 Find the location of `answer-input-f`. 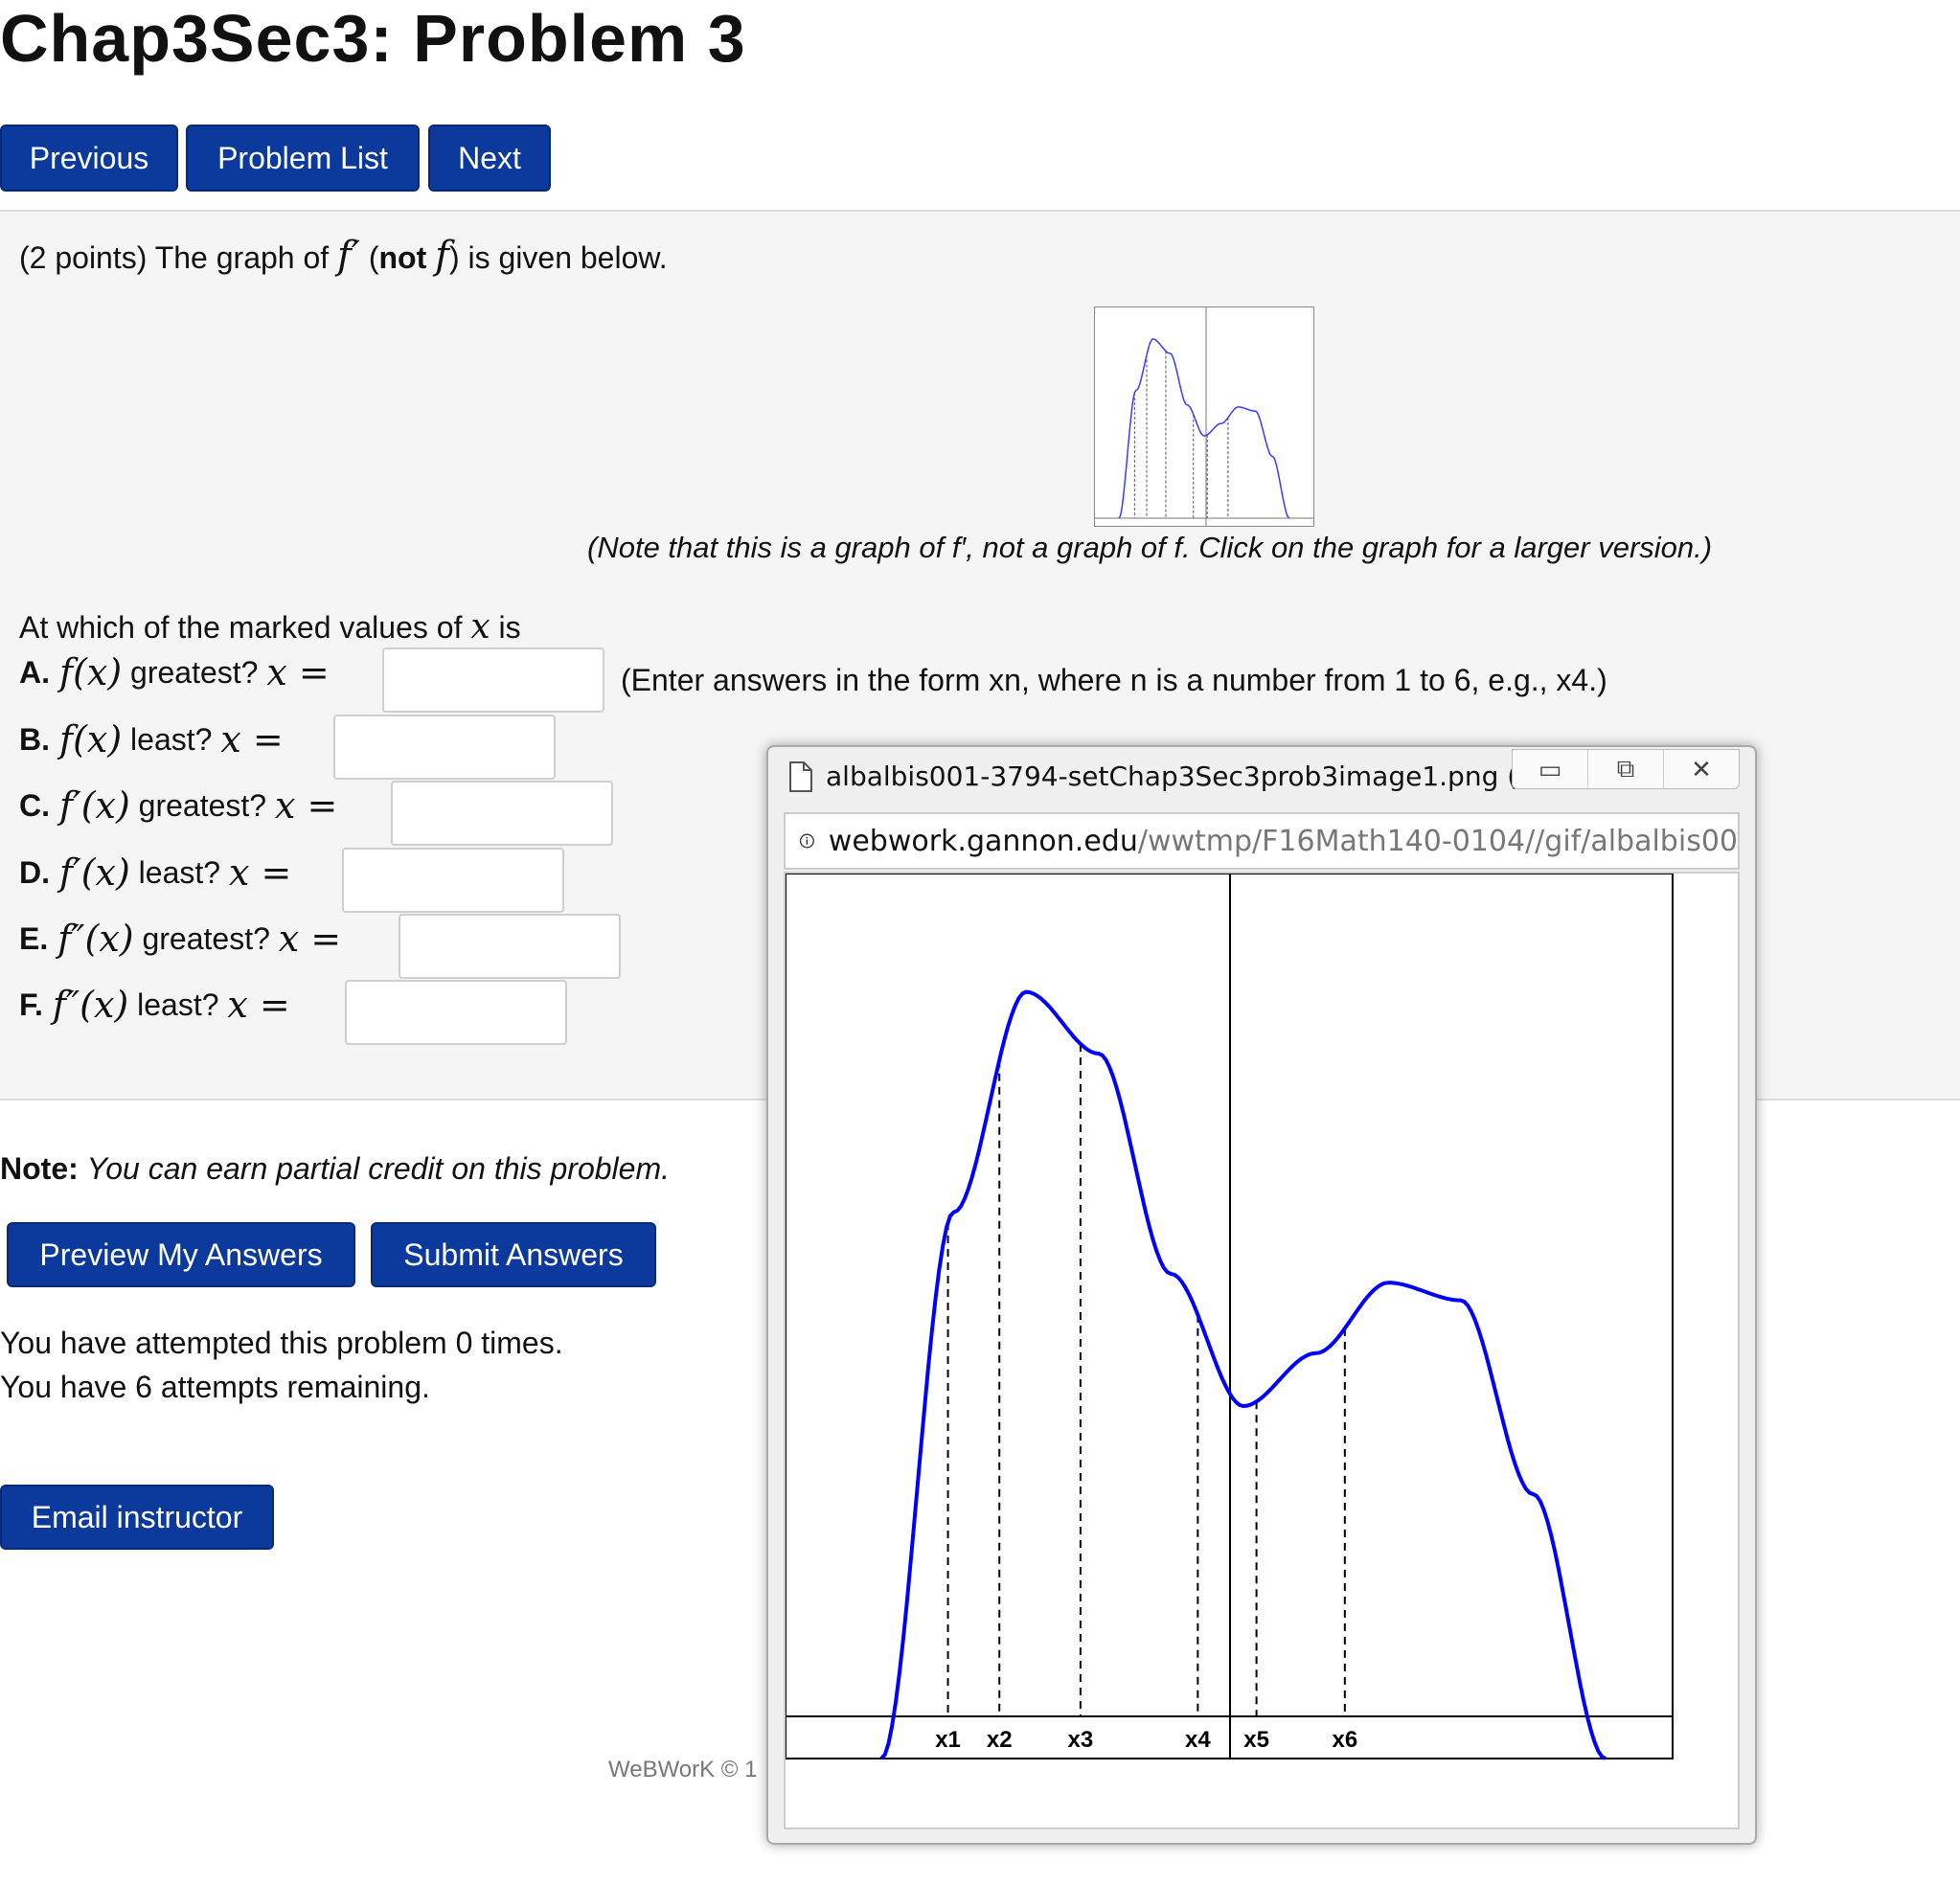

answer-input-f is located at coordinates (456, 1012).